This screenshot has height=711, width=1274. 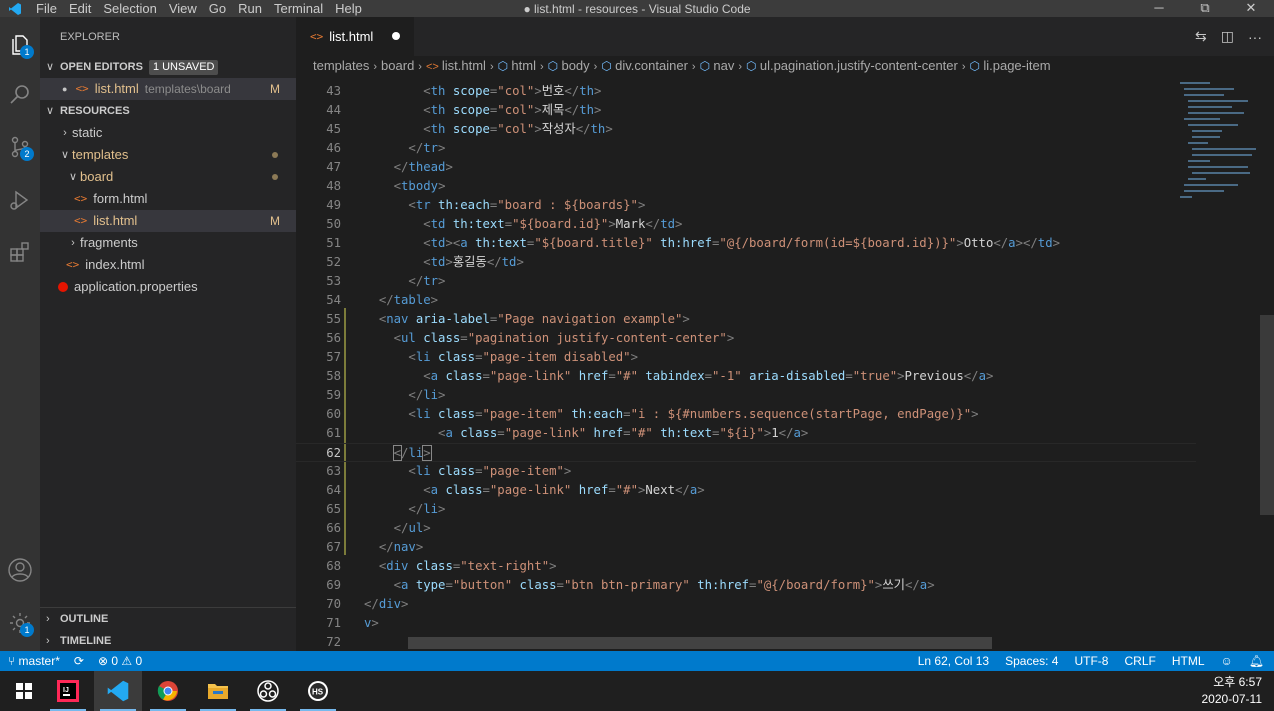 I want to click on menu-view: View, so click(x=183, y=8).